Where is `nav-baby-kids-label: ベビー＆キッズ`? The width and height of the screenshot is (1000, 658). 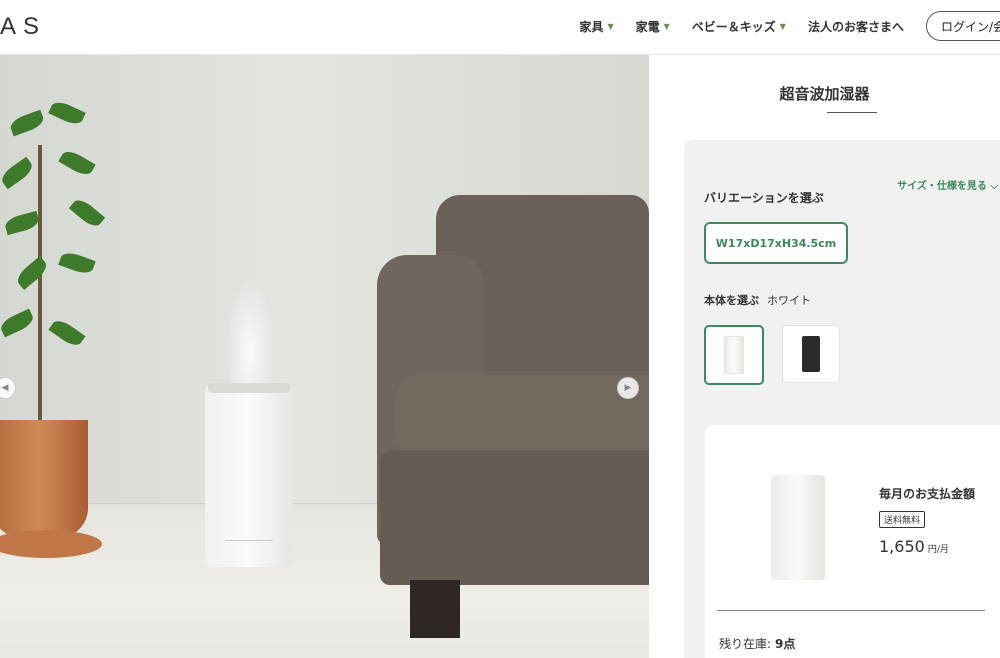
nav-baby-kids-label: ベビー＆キッズ is located at coordinates (733, 26).